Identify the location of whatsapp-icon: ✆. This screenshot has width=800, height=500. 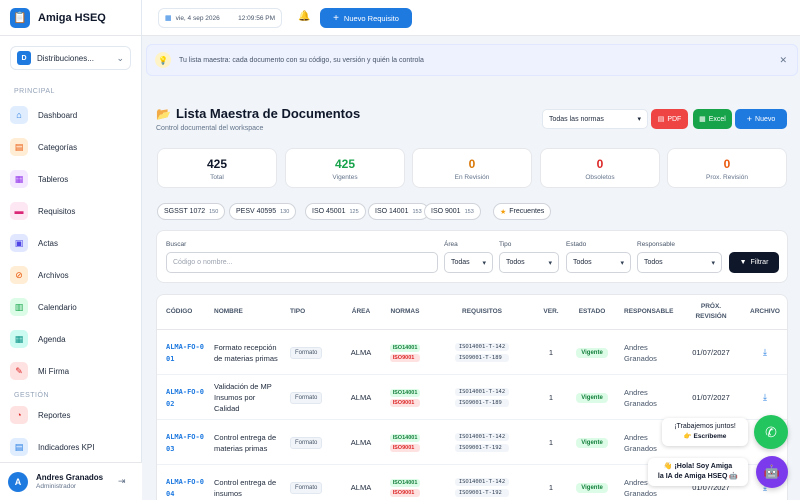
(771, 431).